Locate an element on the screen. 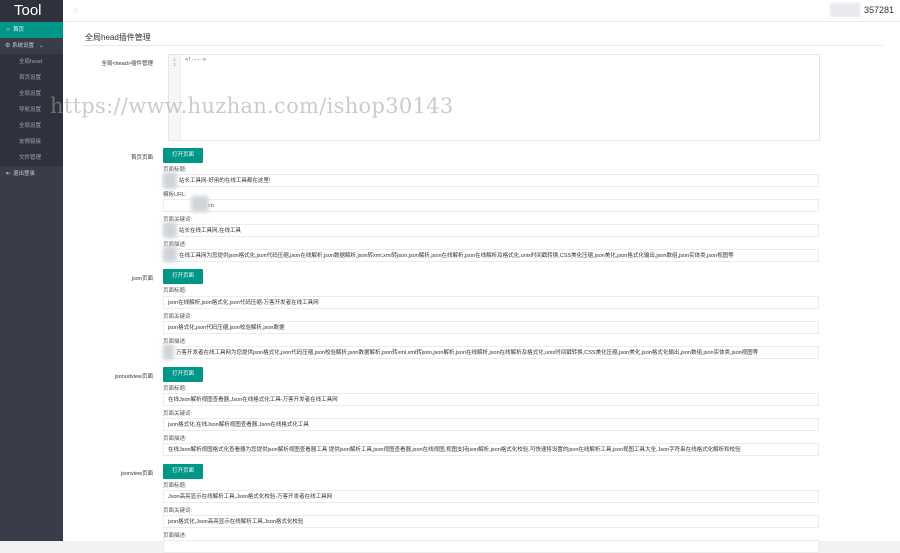  sidebar-item-logout: ⇤ 退出登录 is located at coordinates (31, 174).